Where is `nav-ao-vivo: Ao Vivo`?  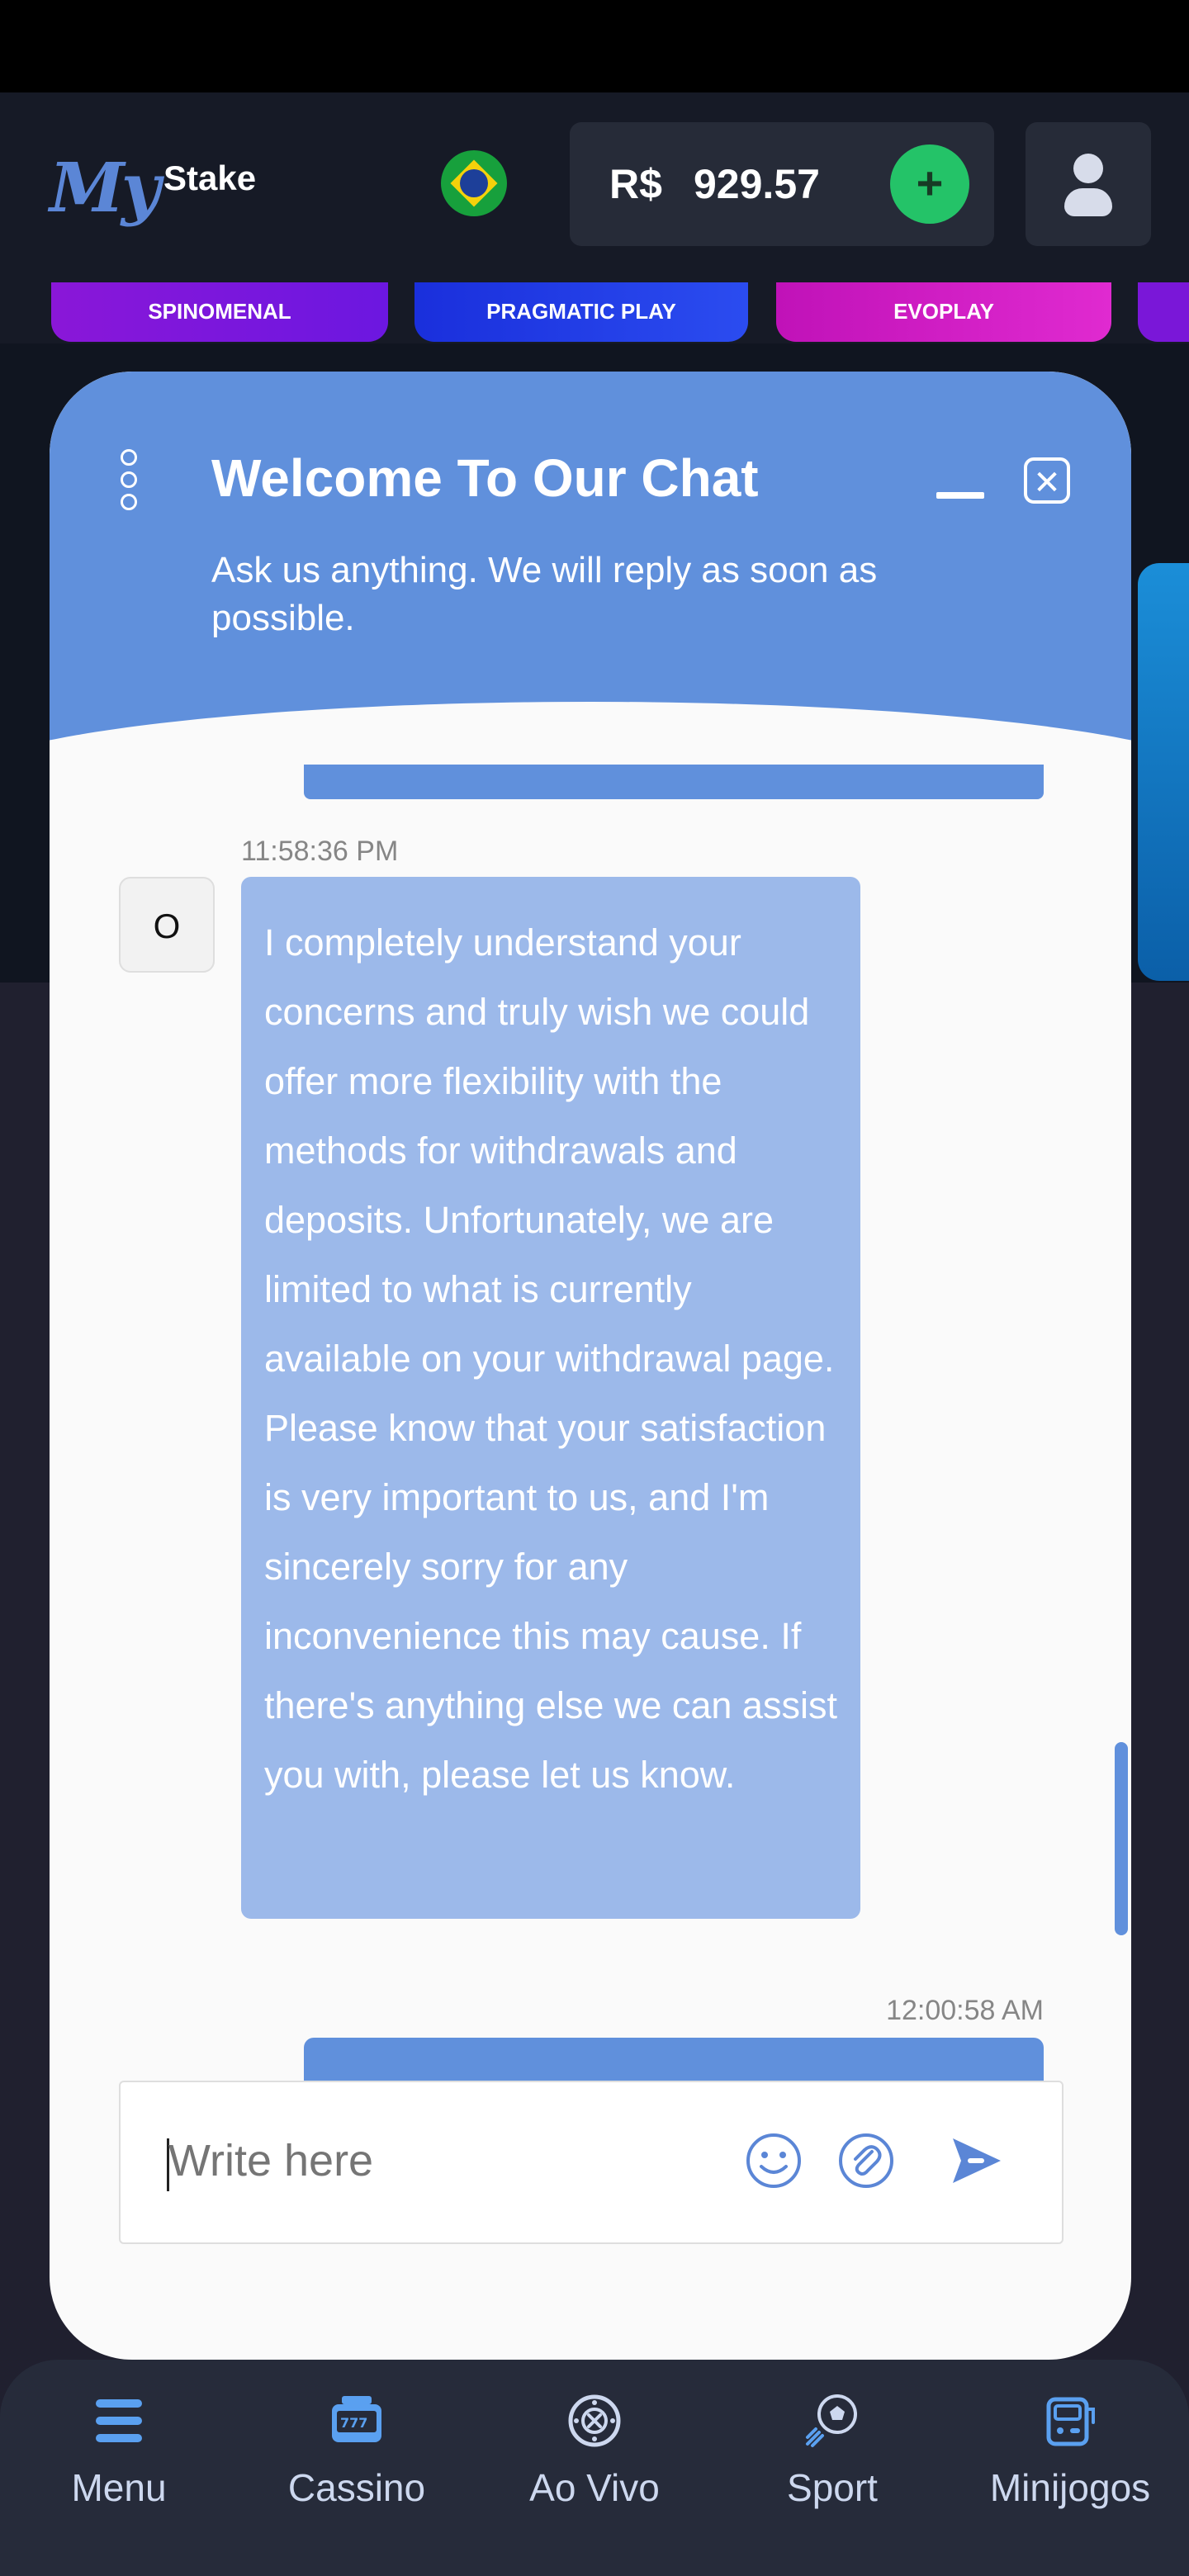
nav-ao-vivo: Ao Vivo is located at coordinates (594, 2468).